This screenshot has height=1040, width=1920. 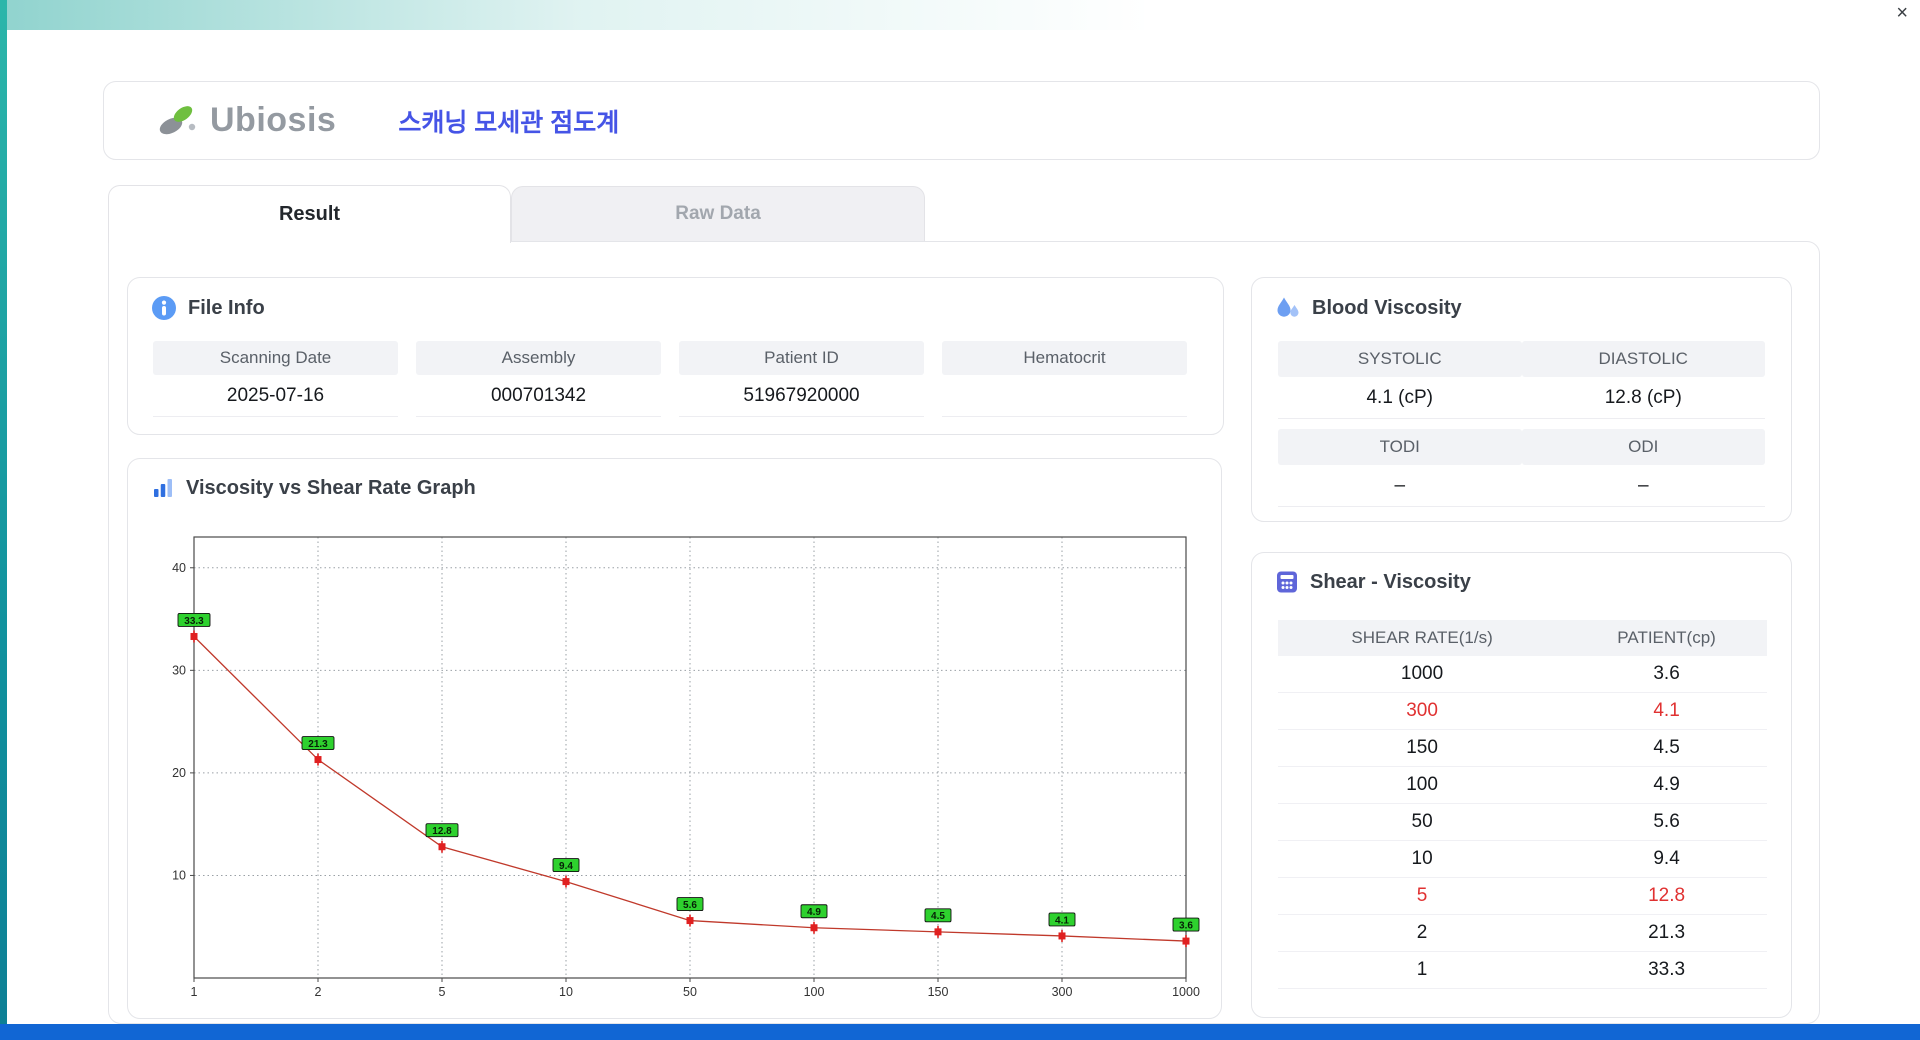 I want to click on odi-value: –, so click(x=1643, y=486).